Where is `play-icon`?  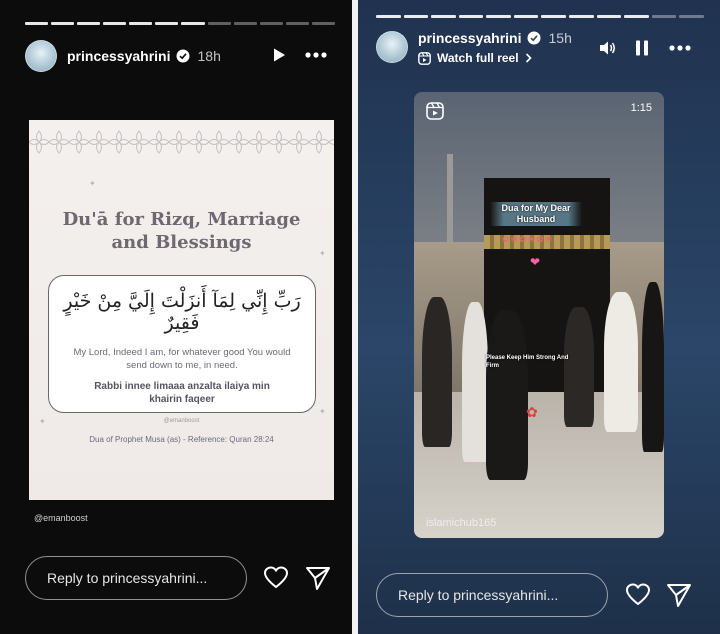
play-icon is located at coordinates (279, 55).